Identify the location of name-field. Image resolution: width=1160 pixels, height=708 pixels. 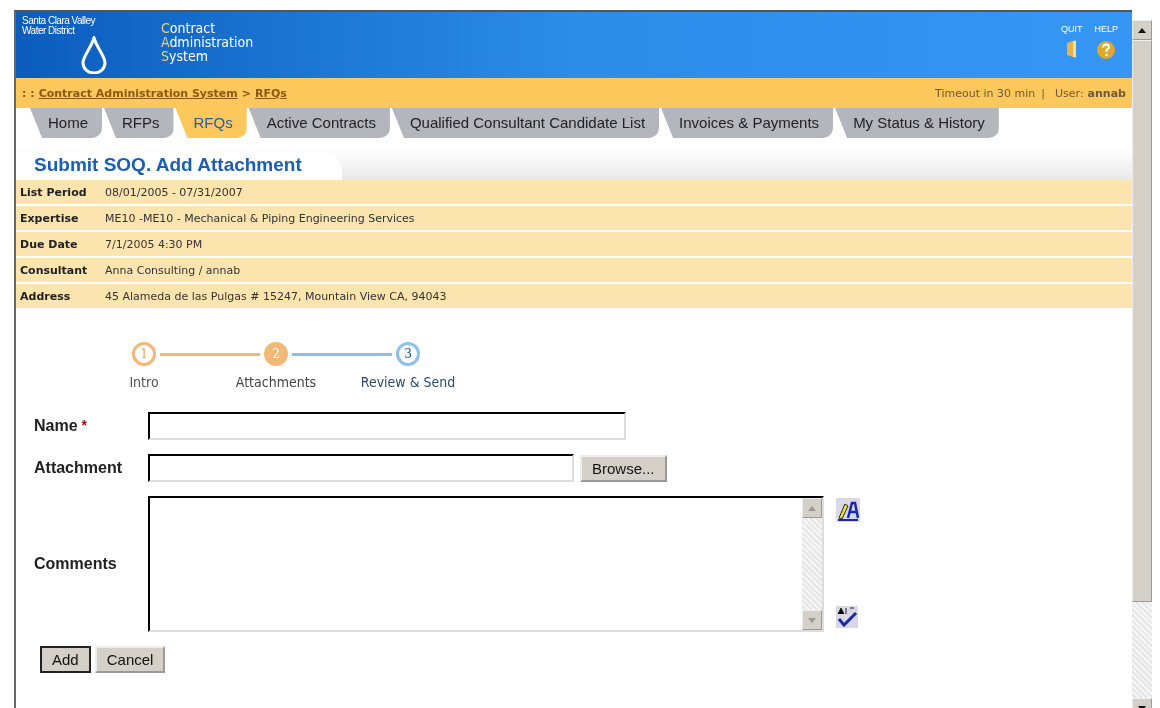
(387, 426).